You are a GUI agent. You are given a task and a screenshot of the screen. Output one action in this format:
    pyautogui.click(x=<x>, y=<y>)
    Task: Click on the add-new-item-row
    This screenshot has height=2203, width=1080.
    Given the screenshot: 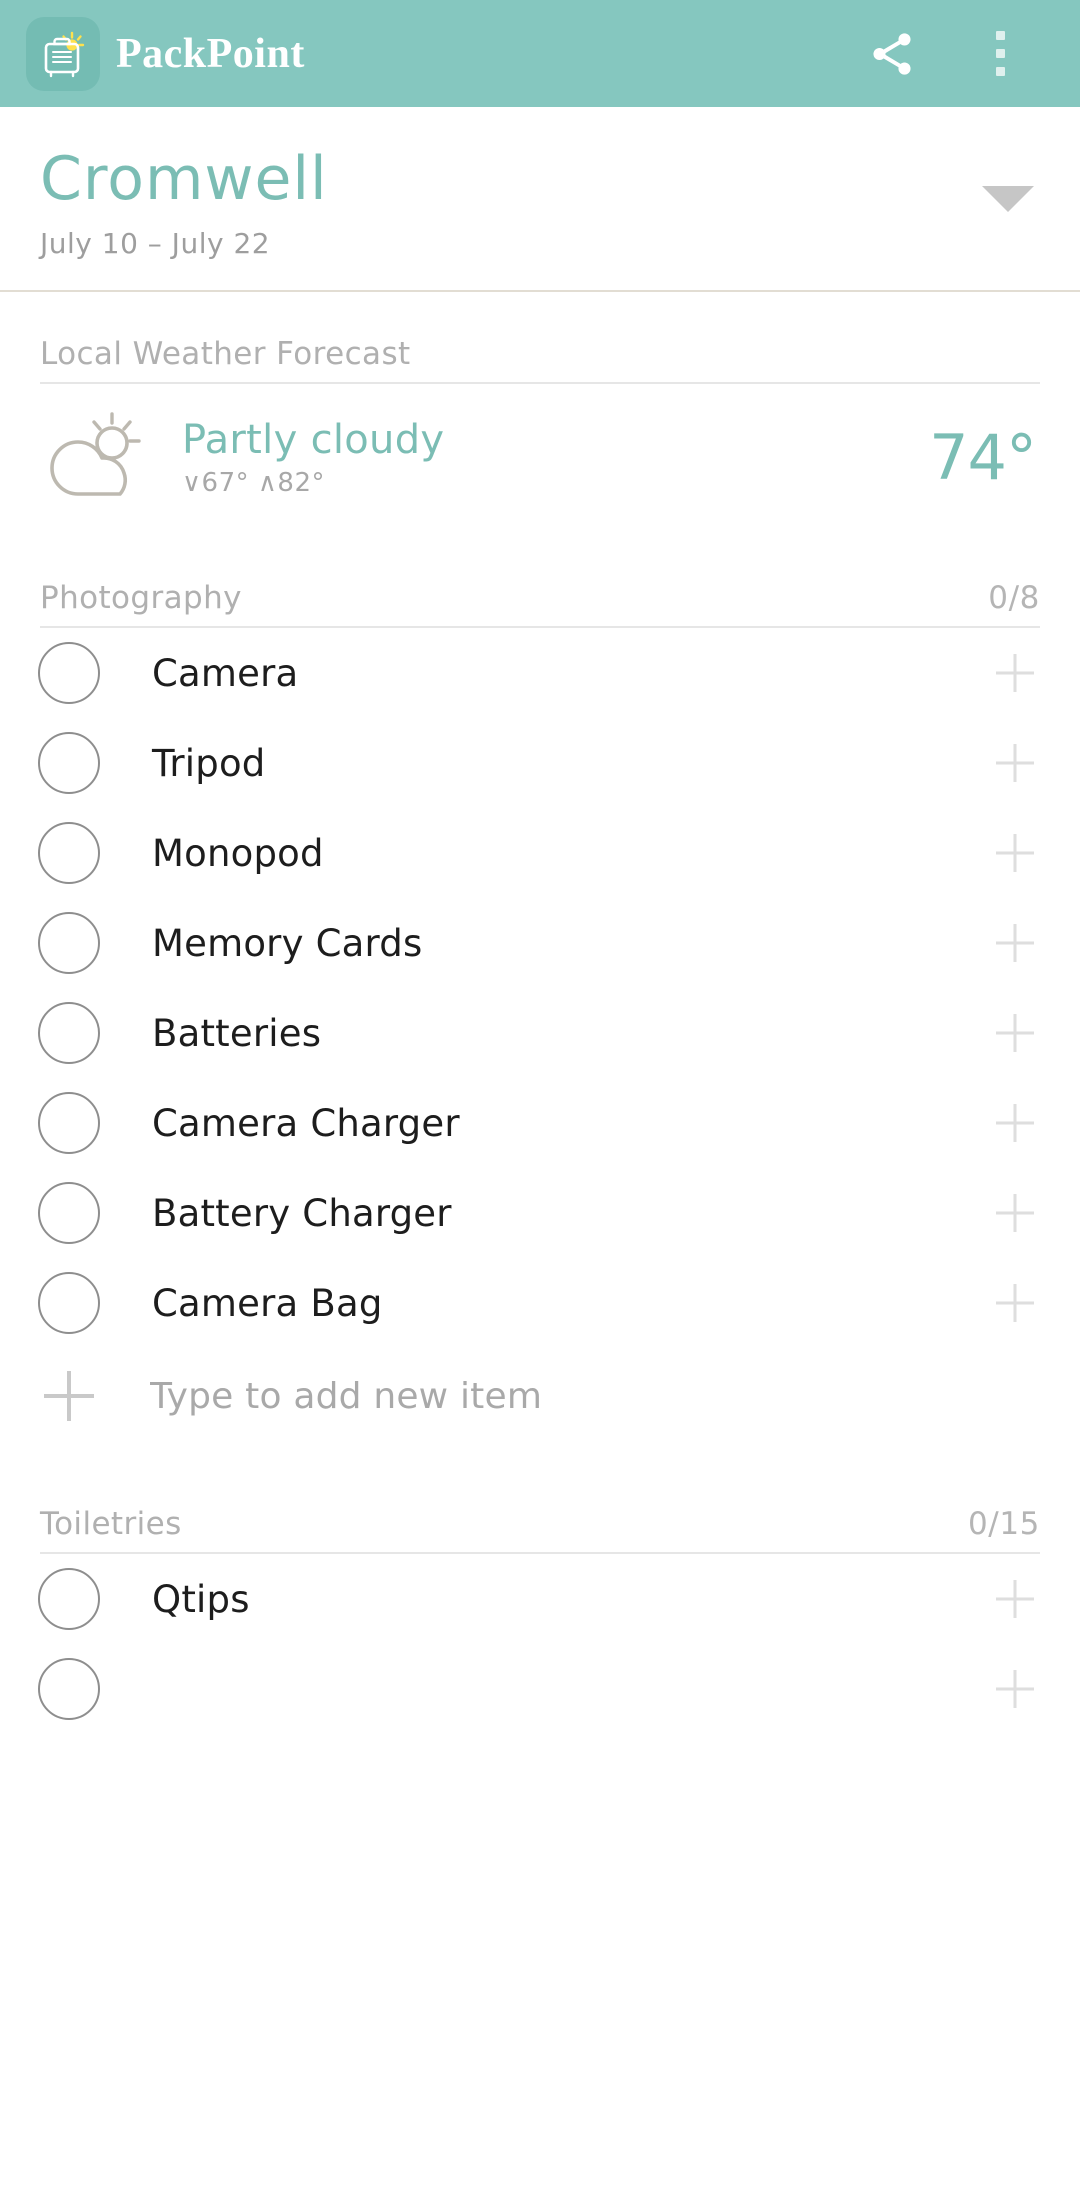 What is the action you would take?
    pyautogui.click(x=540, y=1396)
    